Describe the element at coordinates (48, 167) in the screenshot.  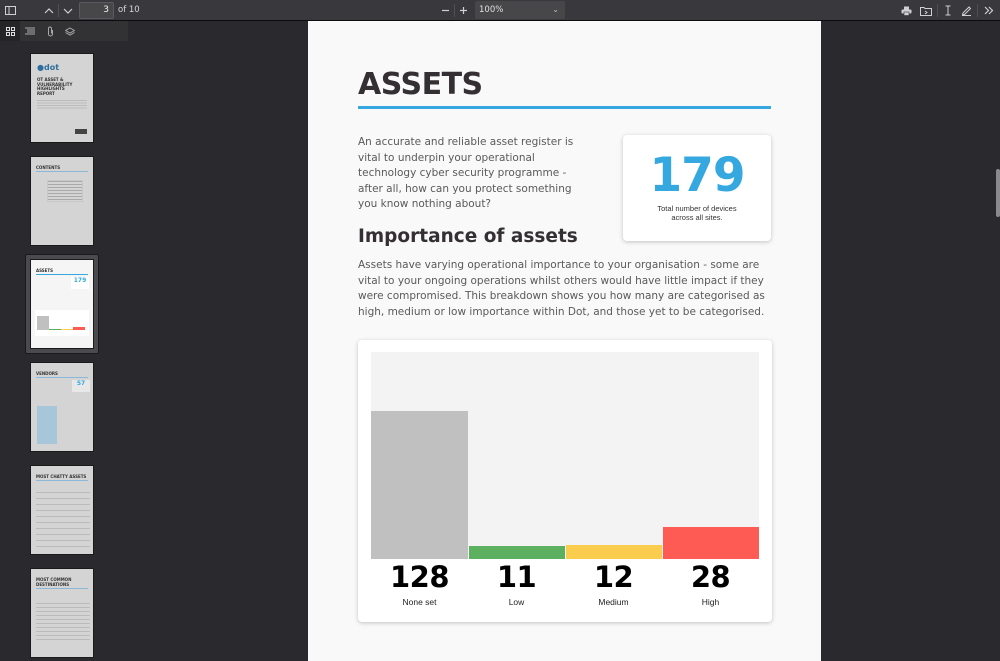
I see `thumbnail-title: CONTENTS` at that location.